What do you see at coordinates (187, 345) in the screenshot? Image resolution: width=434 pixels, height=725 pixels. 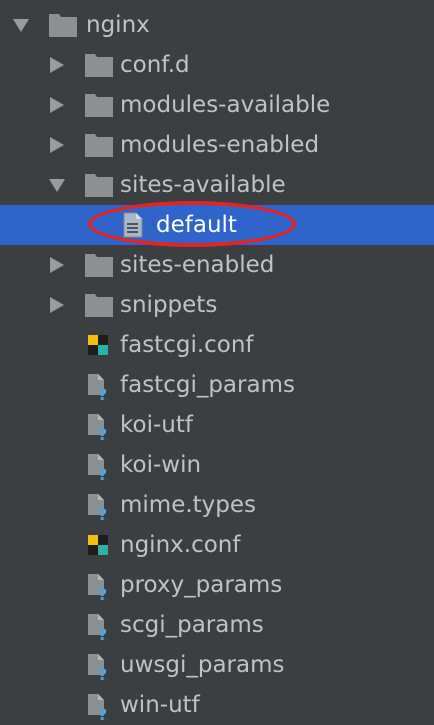 I see `tree-item-label: fastcgi.conf` at bounding box center [187, 345].